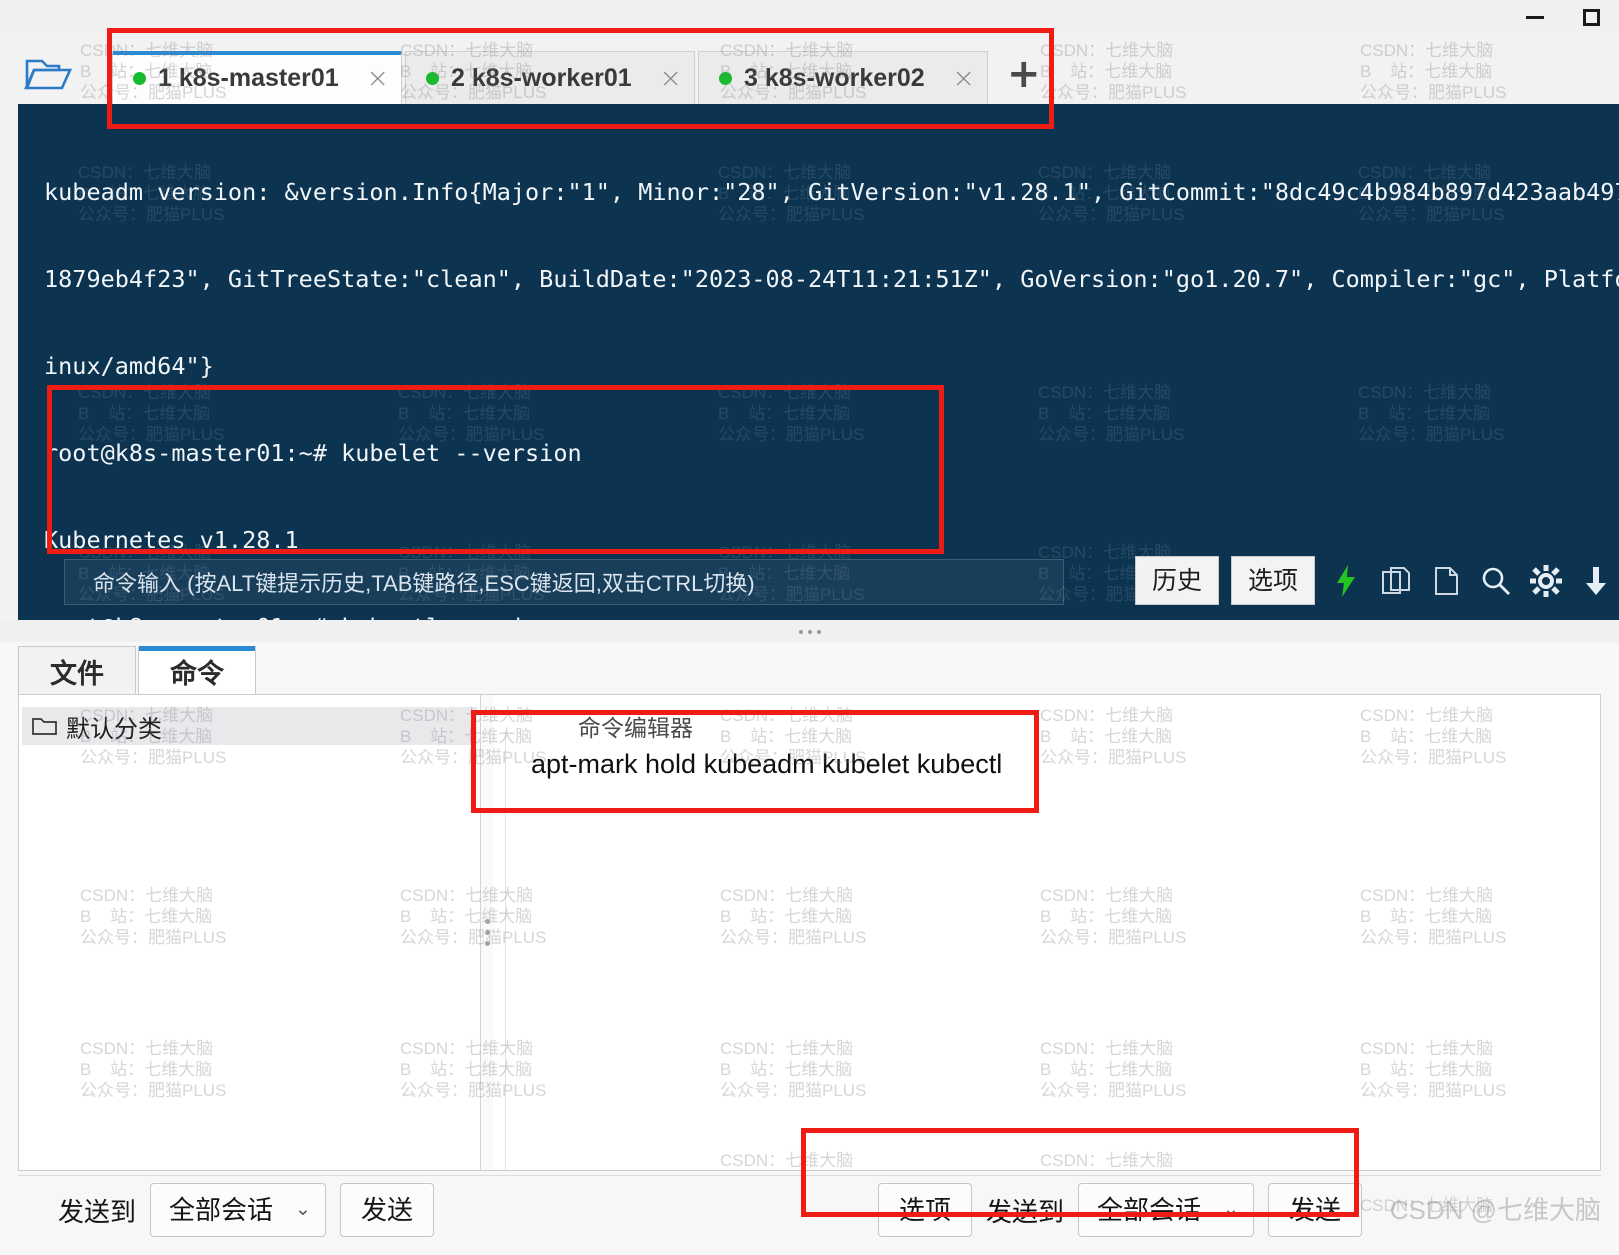 The image size is (1619, 1255). What do you see at coordinates (1176, 580) in the screenshot?
I see `history-button: 历史` at bounding box center [1176, 580].